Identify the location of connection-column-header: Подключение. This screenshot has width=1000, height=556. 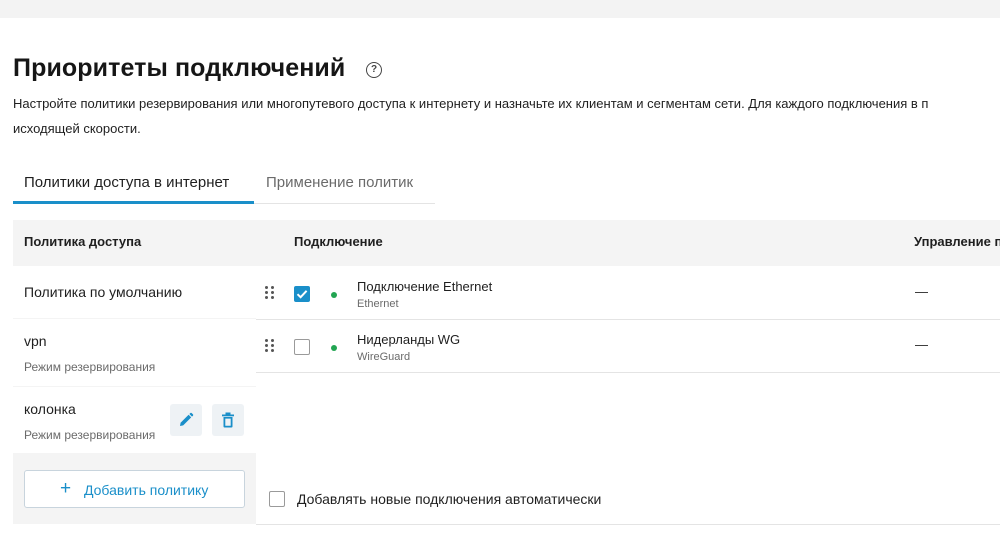
(338, 241).